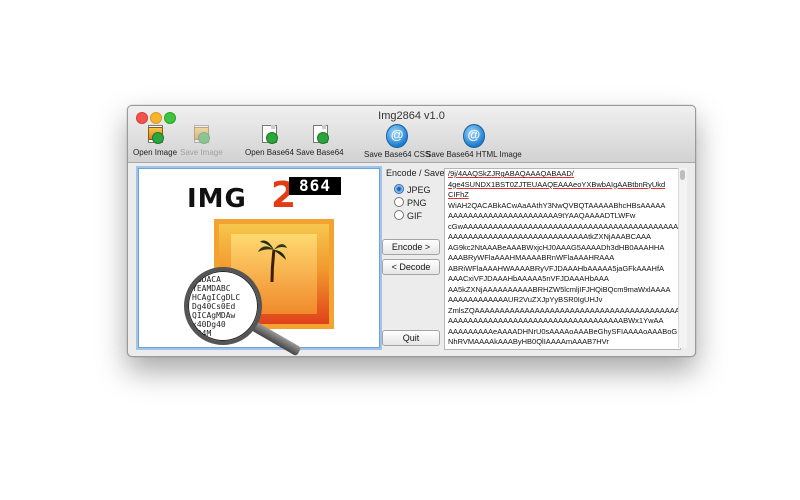  I want to click on save-base64-html-image-button: @ Save Base64 HTML Image, so click(474, 141).